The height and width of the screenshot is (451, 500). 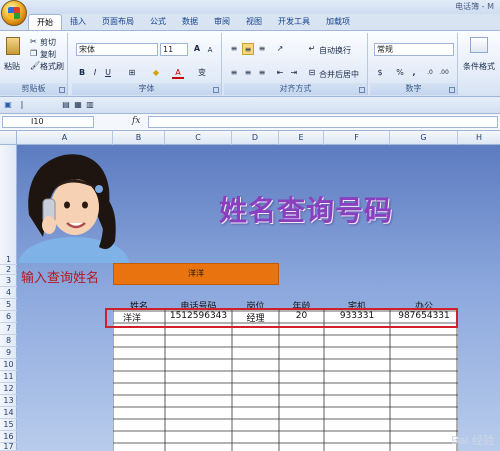 I want to click on column-header-h: H, so click(x=479, y=138).